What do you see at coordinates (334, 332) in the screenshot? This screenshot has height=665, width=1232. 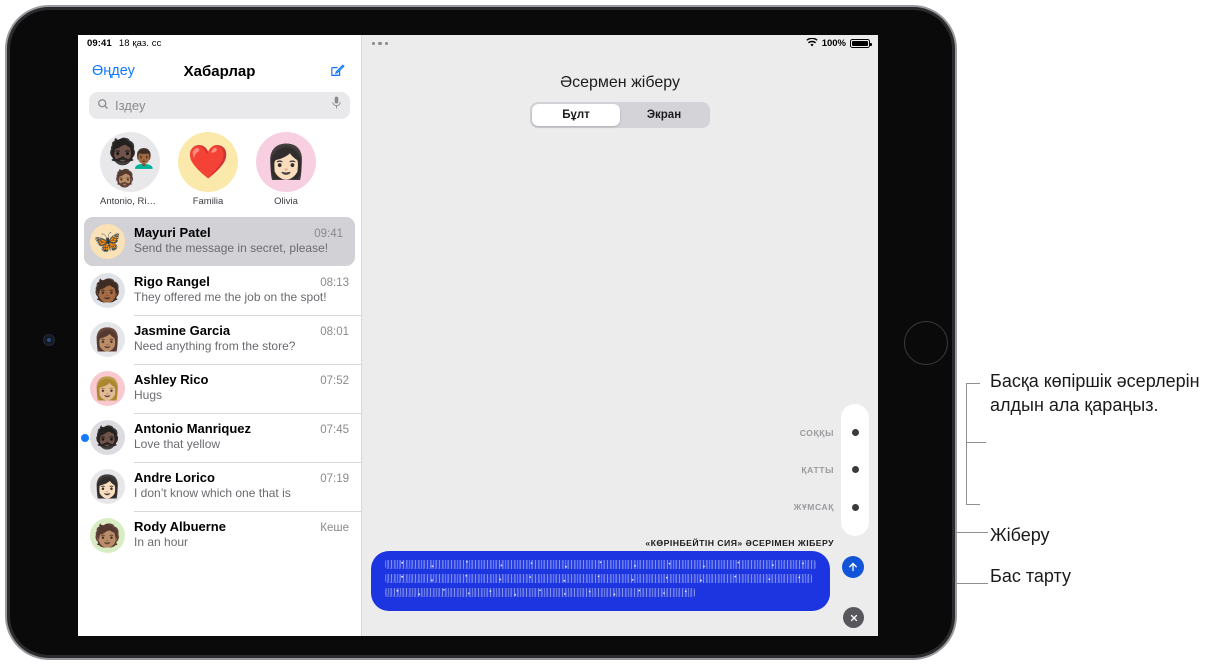 I see `message-time: 08:01` at bounding box center [334, 332].